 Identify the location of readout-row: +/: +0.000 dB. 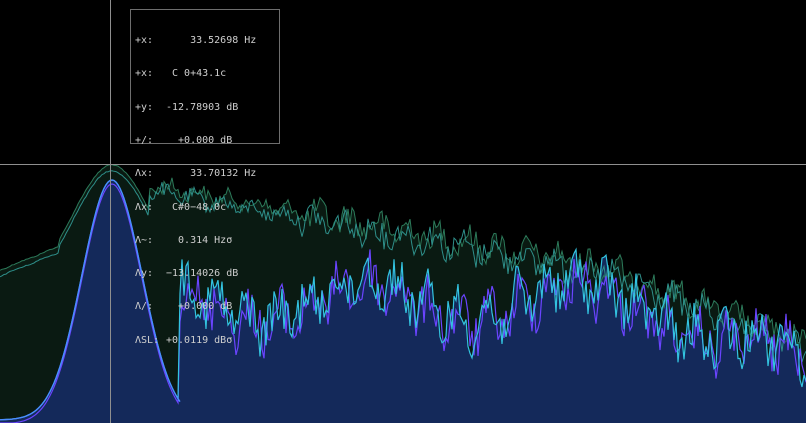
(205, 140).